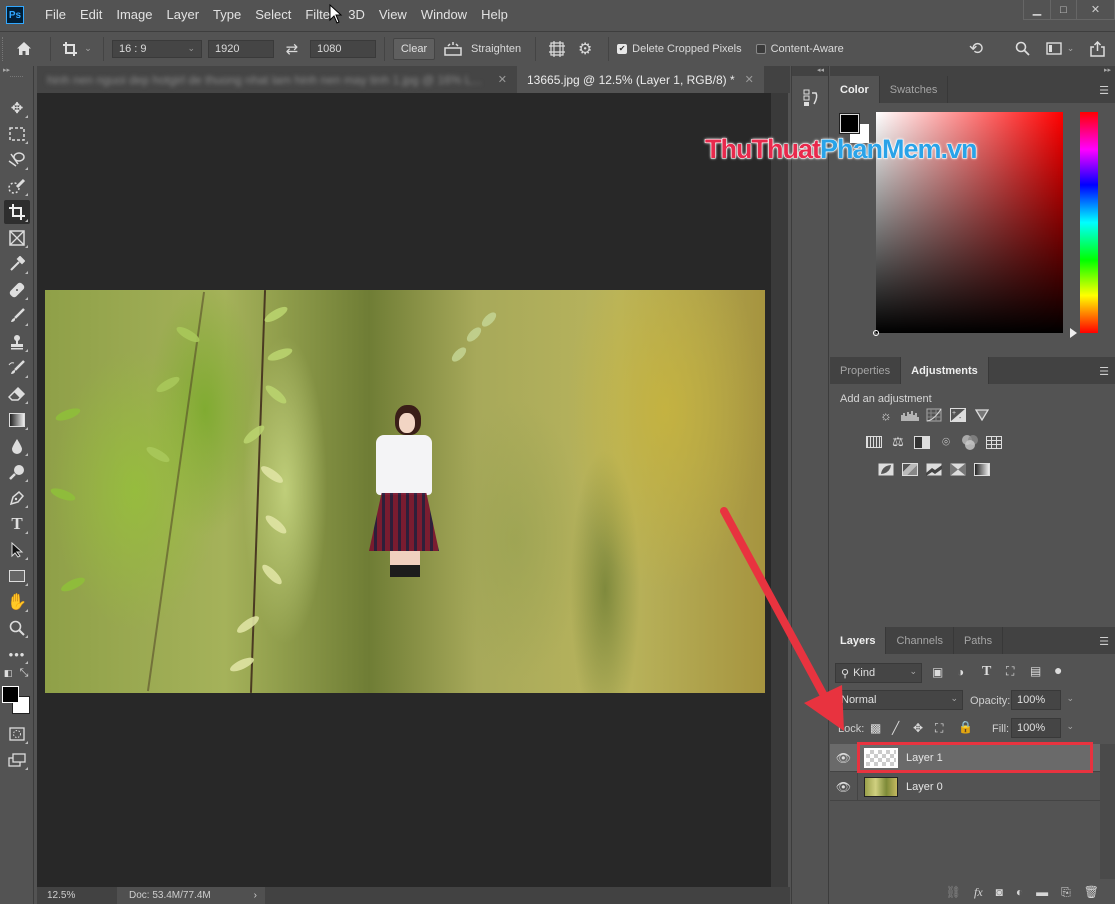 The image size is (1115, 904). I want to click on lasso-tool-icon, so click(17, 160).